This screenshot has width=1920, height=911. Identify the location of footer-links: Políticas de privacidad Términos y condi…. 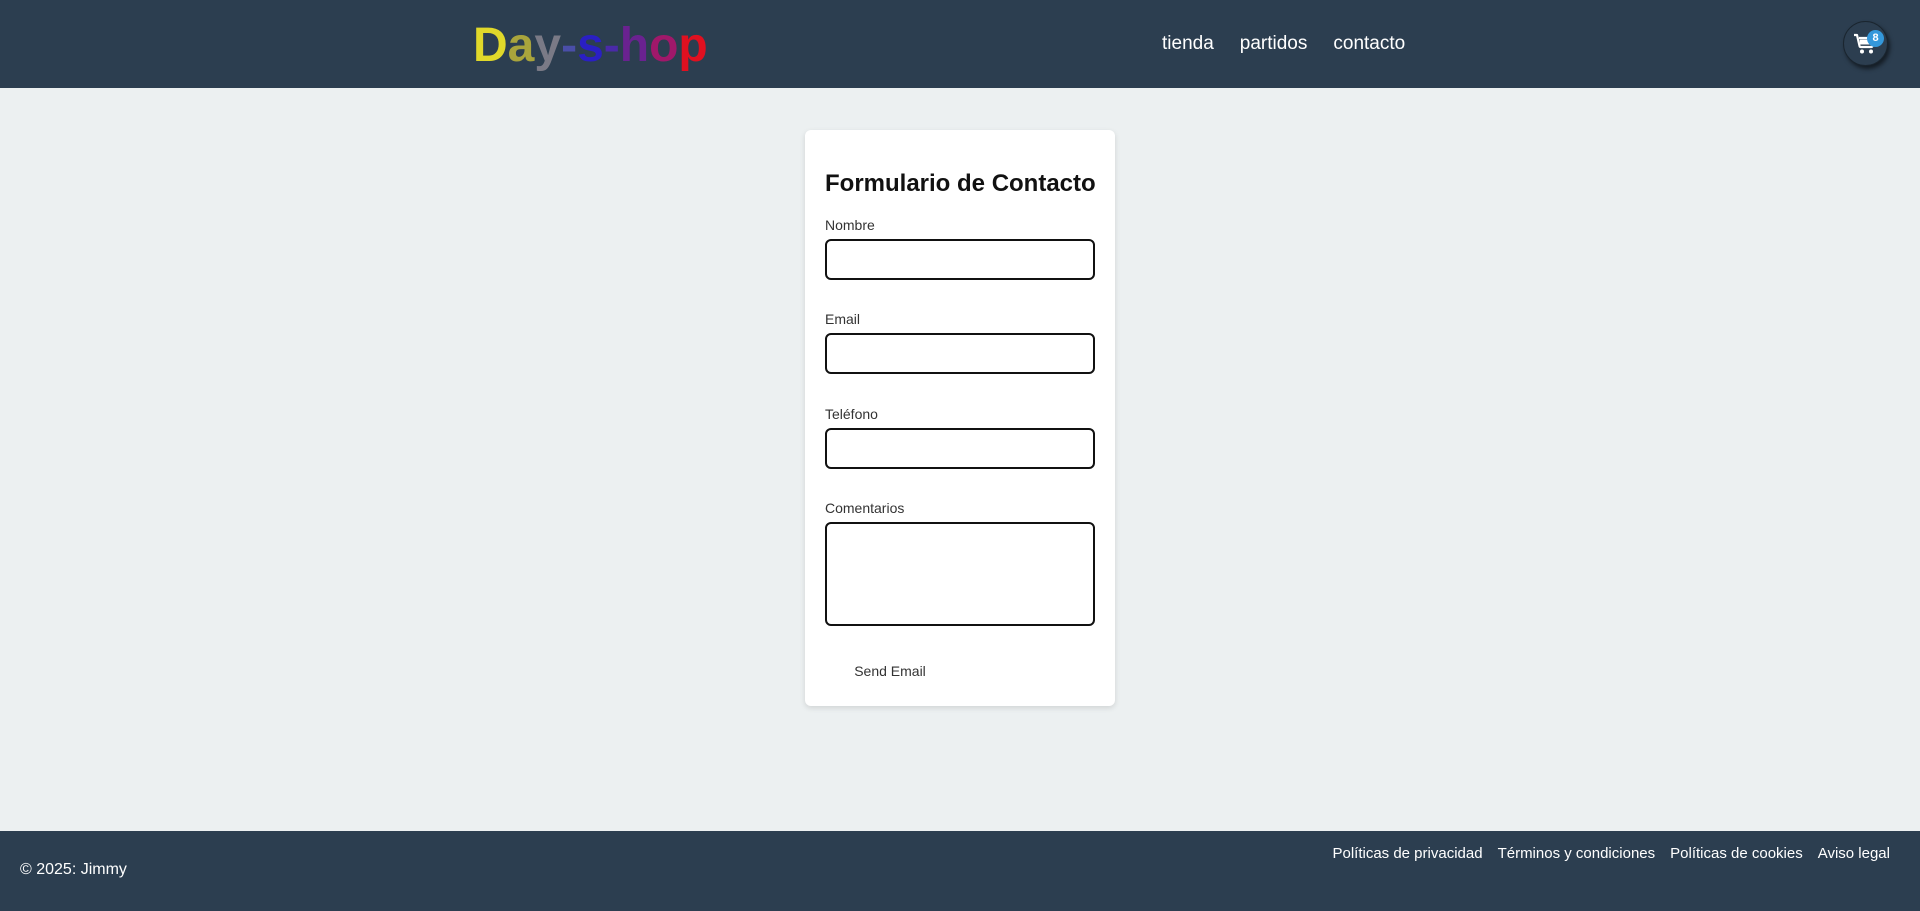
(1603, 853).